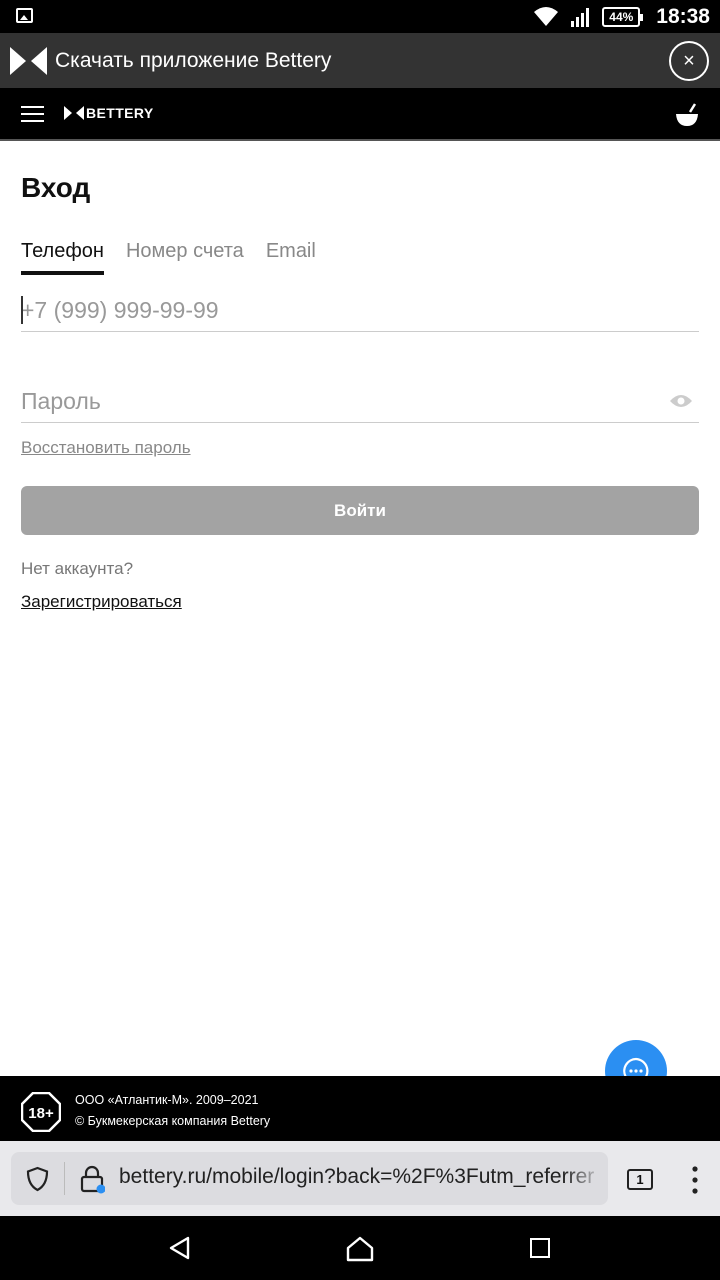 This screenshot has width=720, height=1280. What do you see at coordinates (546, 16) in the screenshot?
I see `wifi-icon` at bounding box center [546, 16].